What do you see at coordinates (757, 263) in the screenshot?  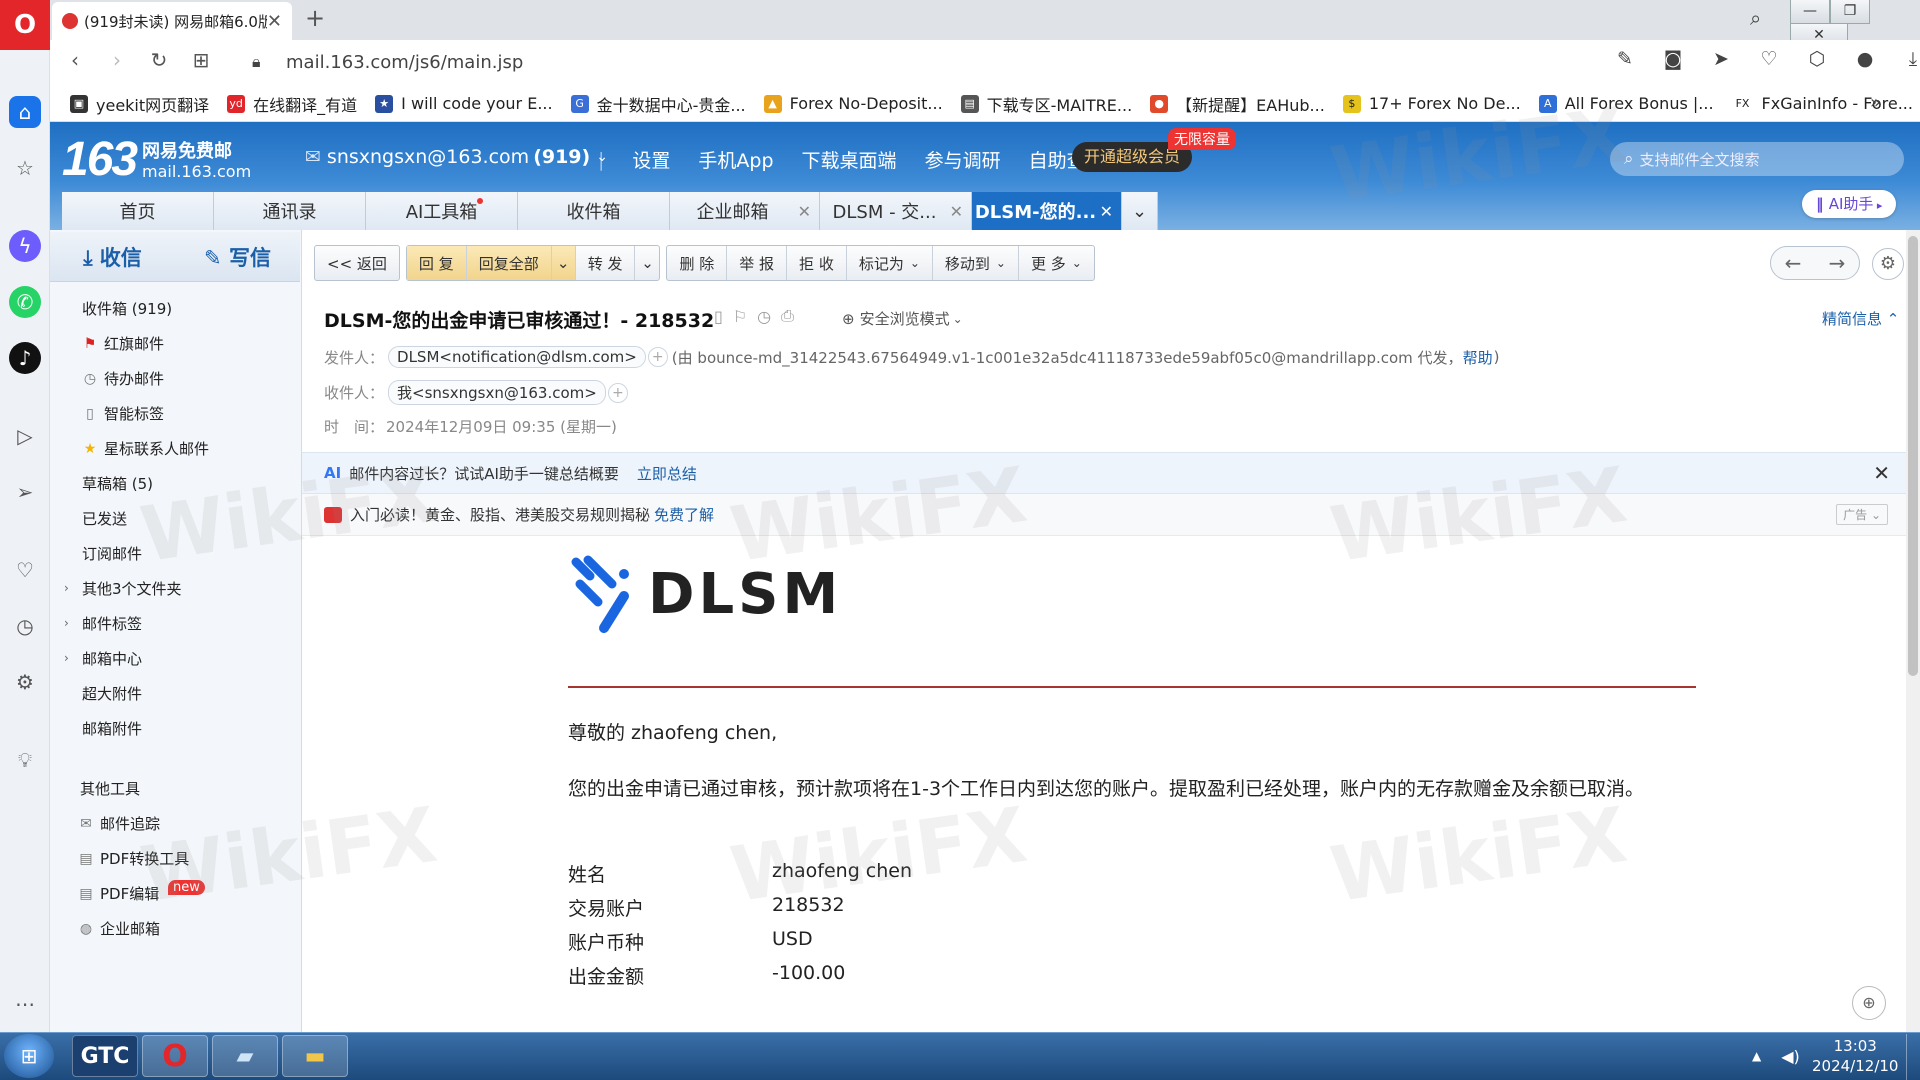 I see `report-button: 举 报` at bounding box center [757, 263].